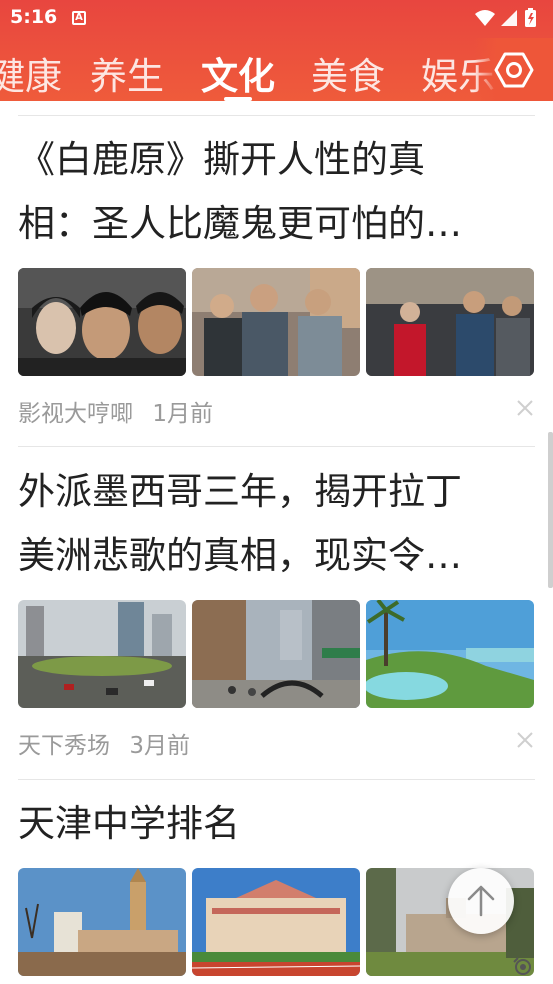 The image size is (553, 984). What do you see at coordinates (505, 17) in the screenshot?
I see `system-status-icons` at bounding box center [505, 17].